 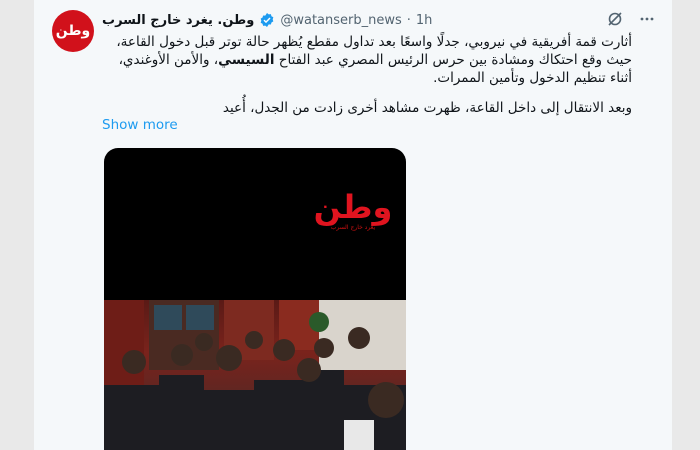 I want to click on logo-word: وطن, so click(x=353, y=207).